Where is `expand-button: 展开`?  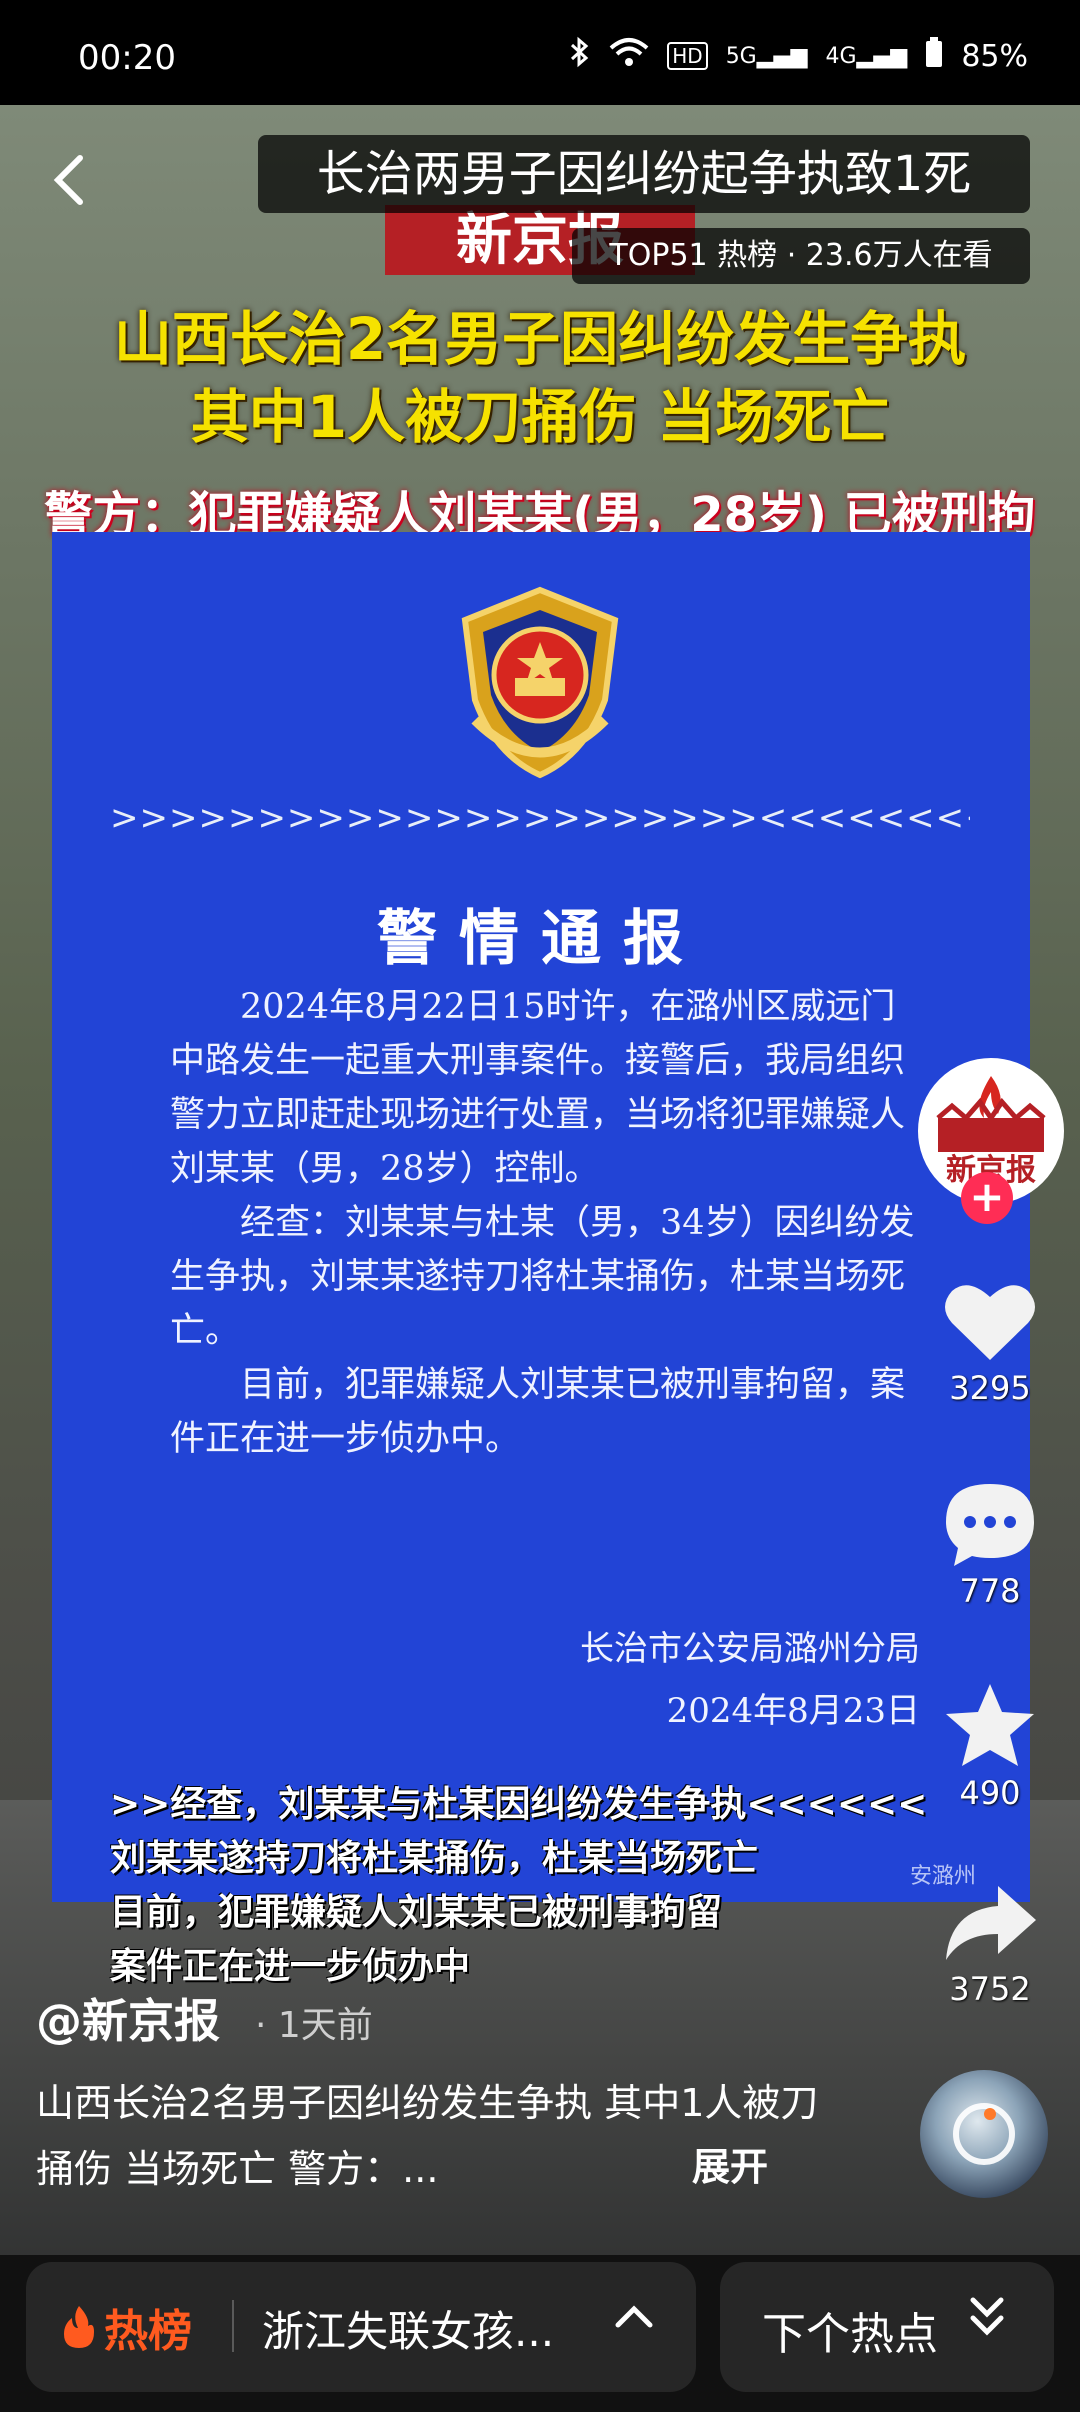 expand-button: 展开 is located at coordinates (730, 2163).